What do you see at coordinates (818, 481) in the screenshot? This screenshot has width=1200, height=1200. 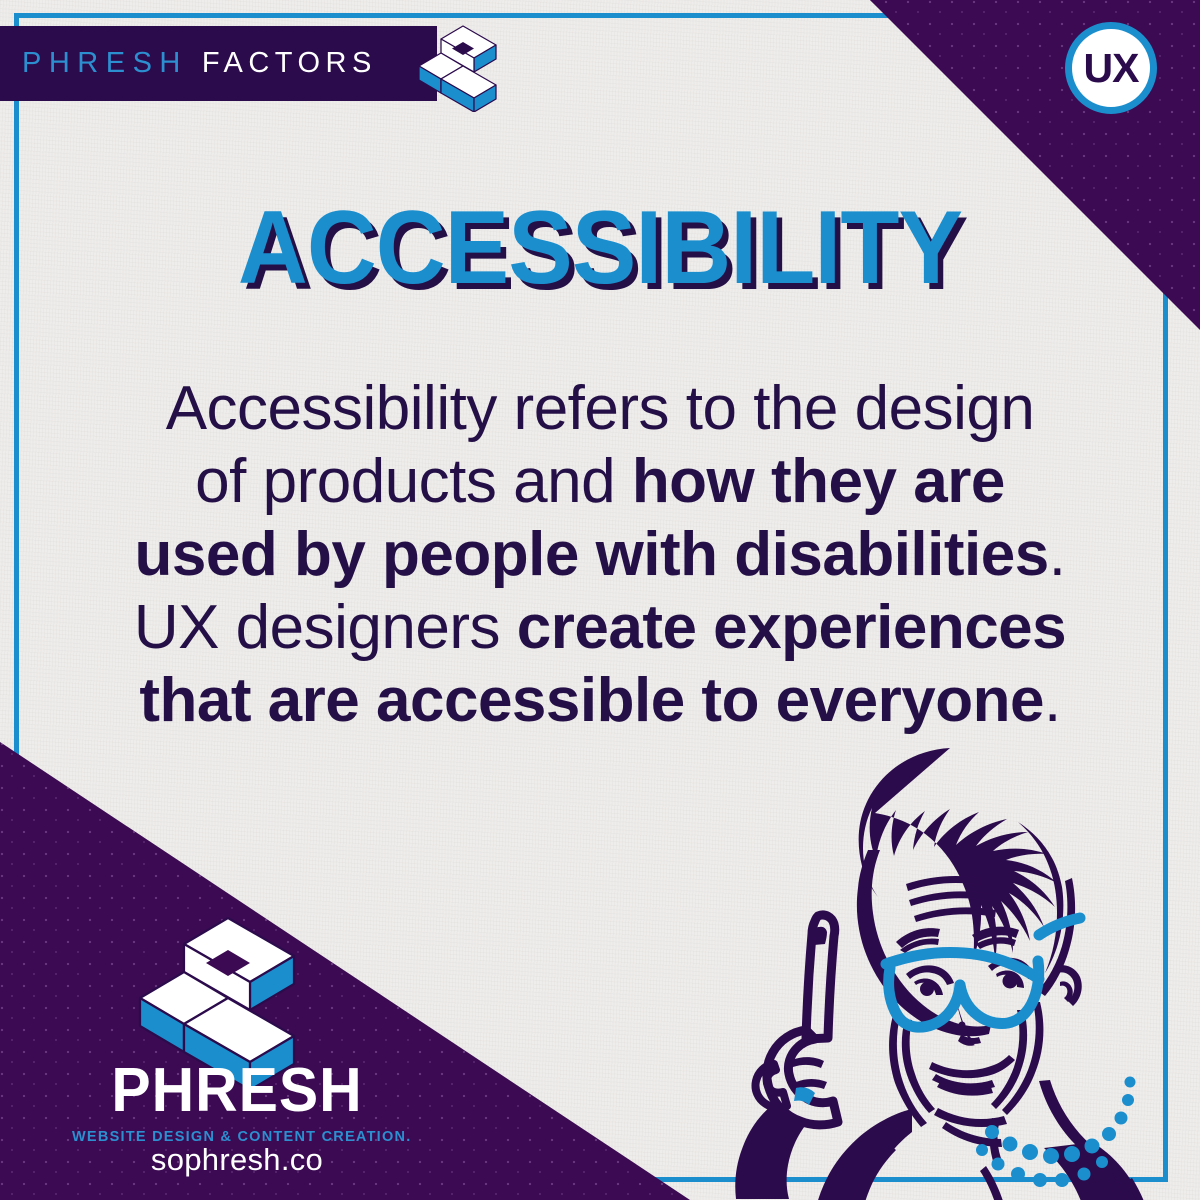 I see `body-emphasis: how they are` at bounding box center [818, 481].